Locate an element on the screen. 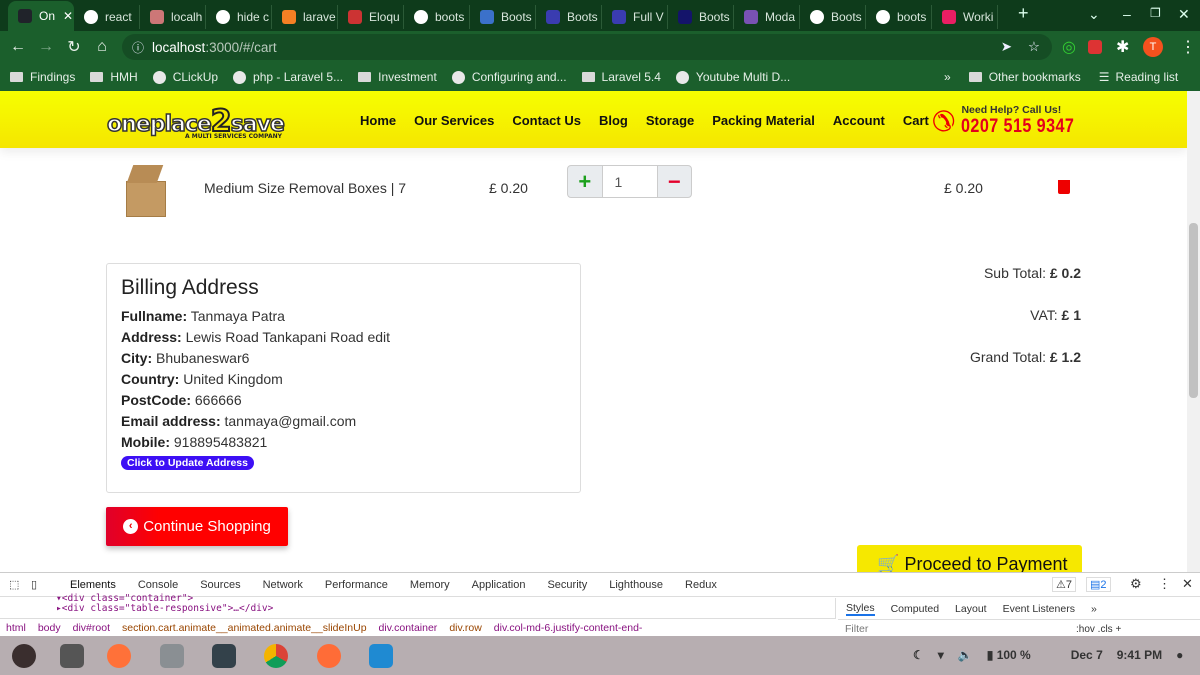  breadcrumb-item: html is located at coordinates (16, 628).